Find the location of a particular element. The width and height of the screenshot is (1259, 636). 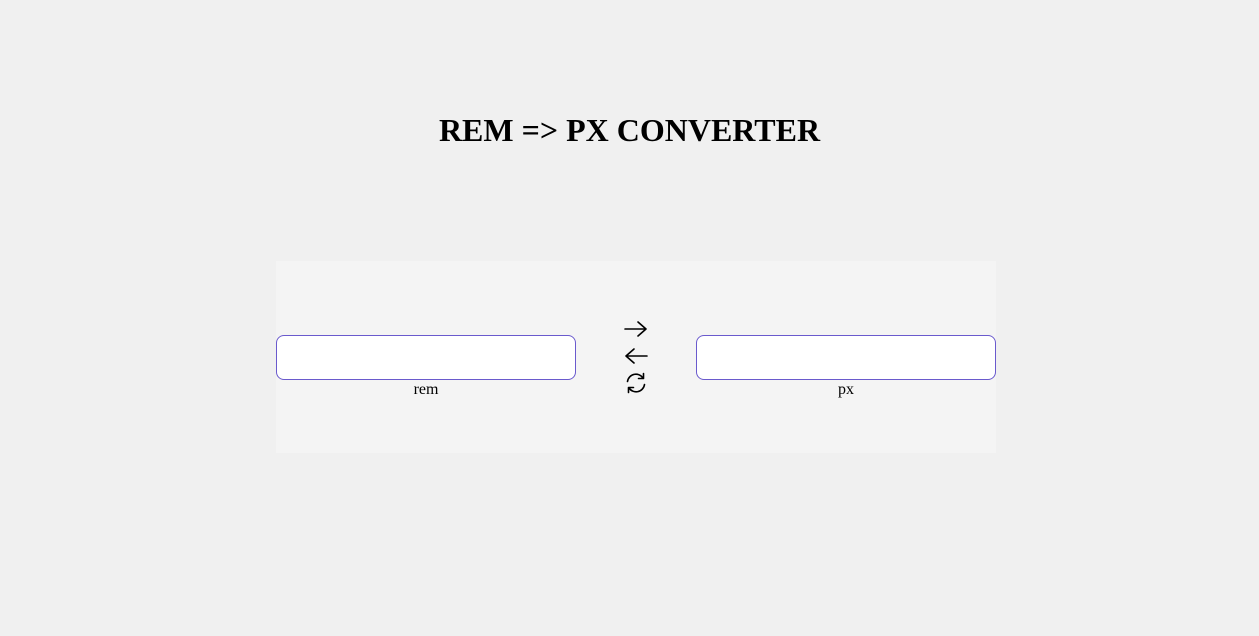

convert-px-to-rem-button is located at coordinates (636, 356).